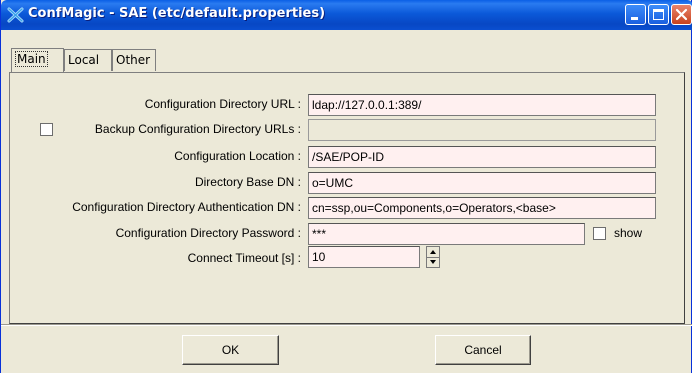  Describe the element at coordinates (197, 129) in the screenshot. I see `backup-urls-label: Backup Configuration Directory URLs :` at that location.